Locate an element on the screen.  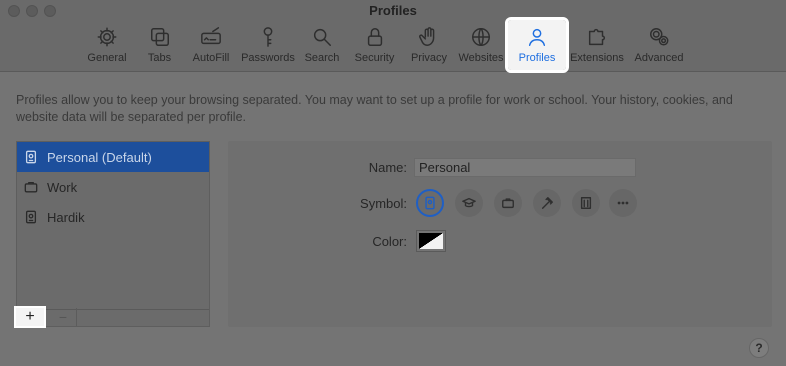
tab-advanced: Advanced is located at coordinates (659, 45).